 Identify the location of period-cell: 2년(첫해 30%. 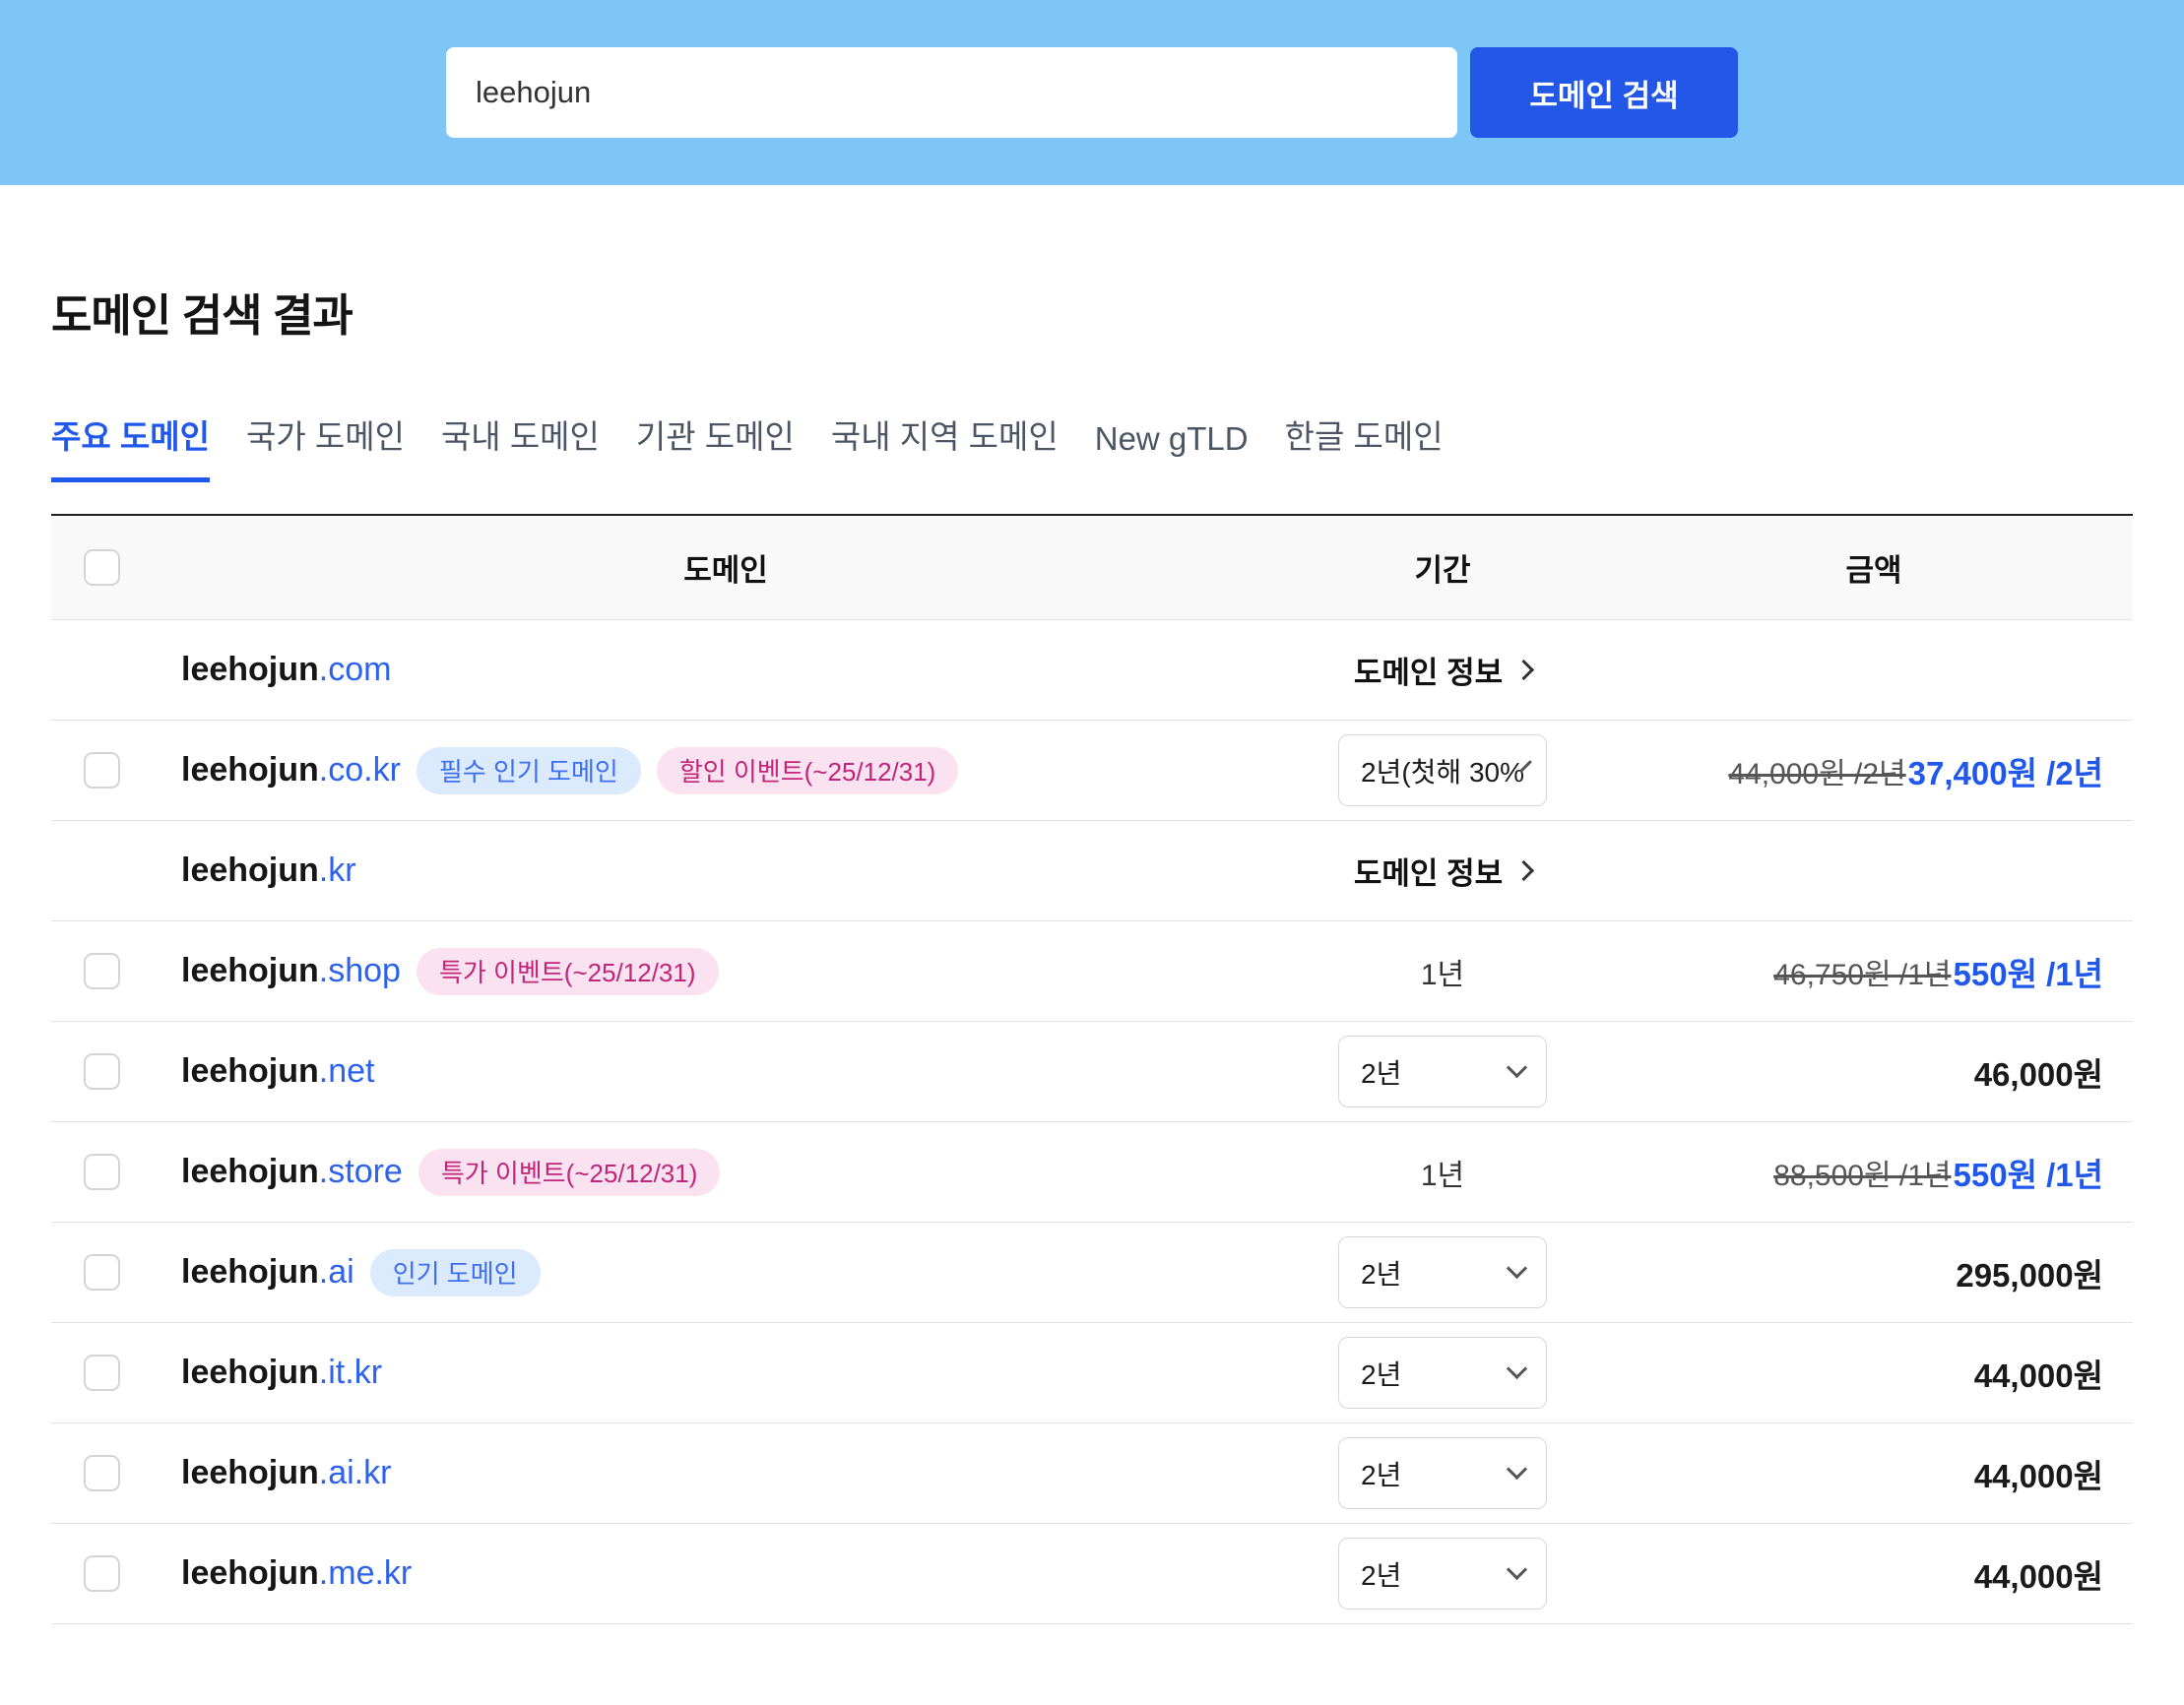
(1442, 770).